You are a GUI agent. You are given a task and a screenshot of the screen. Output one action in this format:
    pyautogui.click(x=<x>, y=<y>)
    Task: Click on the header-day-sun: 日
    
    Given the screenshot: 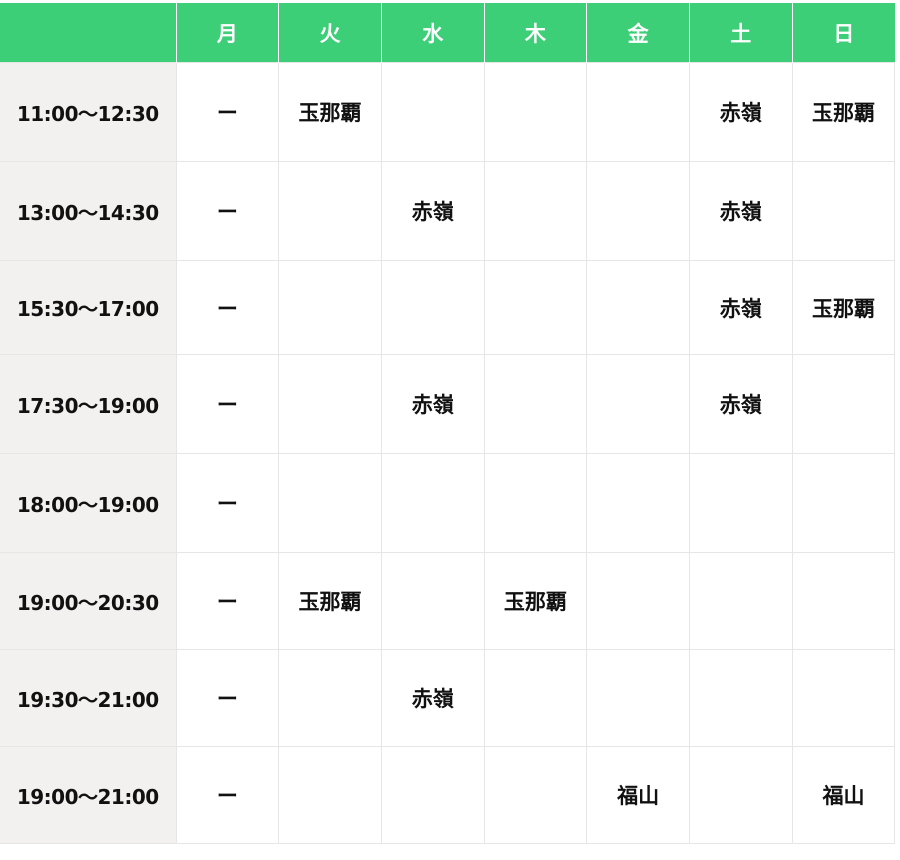 What is the action you would take?
    pyautogui.click(x=843, y=33)
    